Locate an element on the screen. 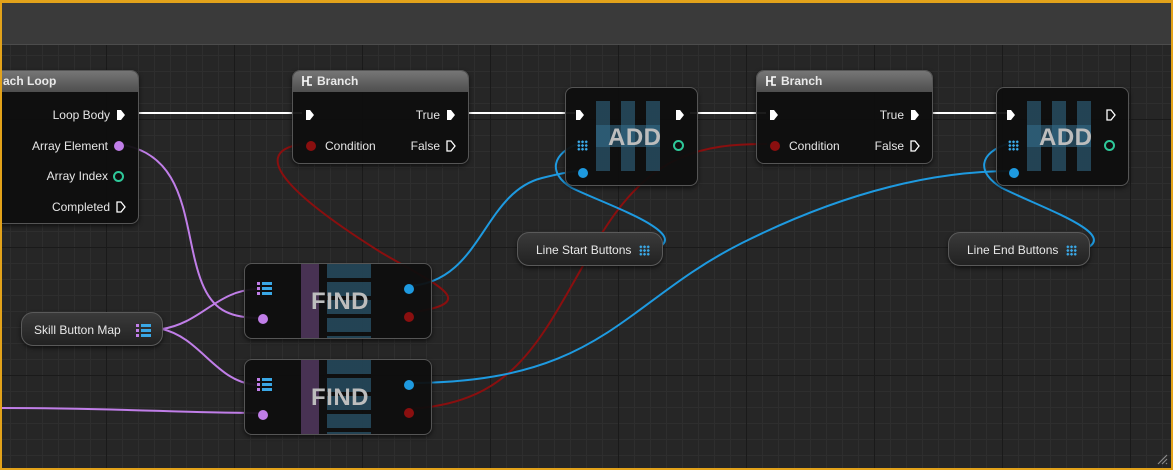 The width and height of the screenshot is (1173, 470). find-1-title: FIND is located at coordinates (340, 301).